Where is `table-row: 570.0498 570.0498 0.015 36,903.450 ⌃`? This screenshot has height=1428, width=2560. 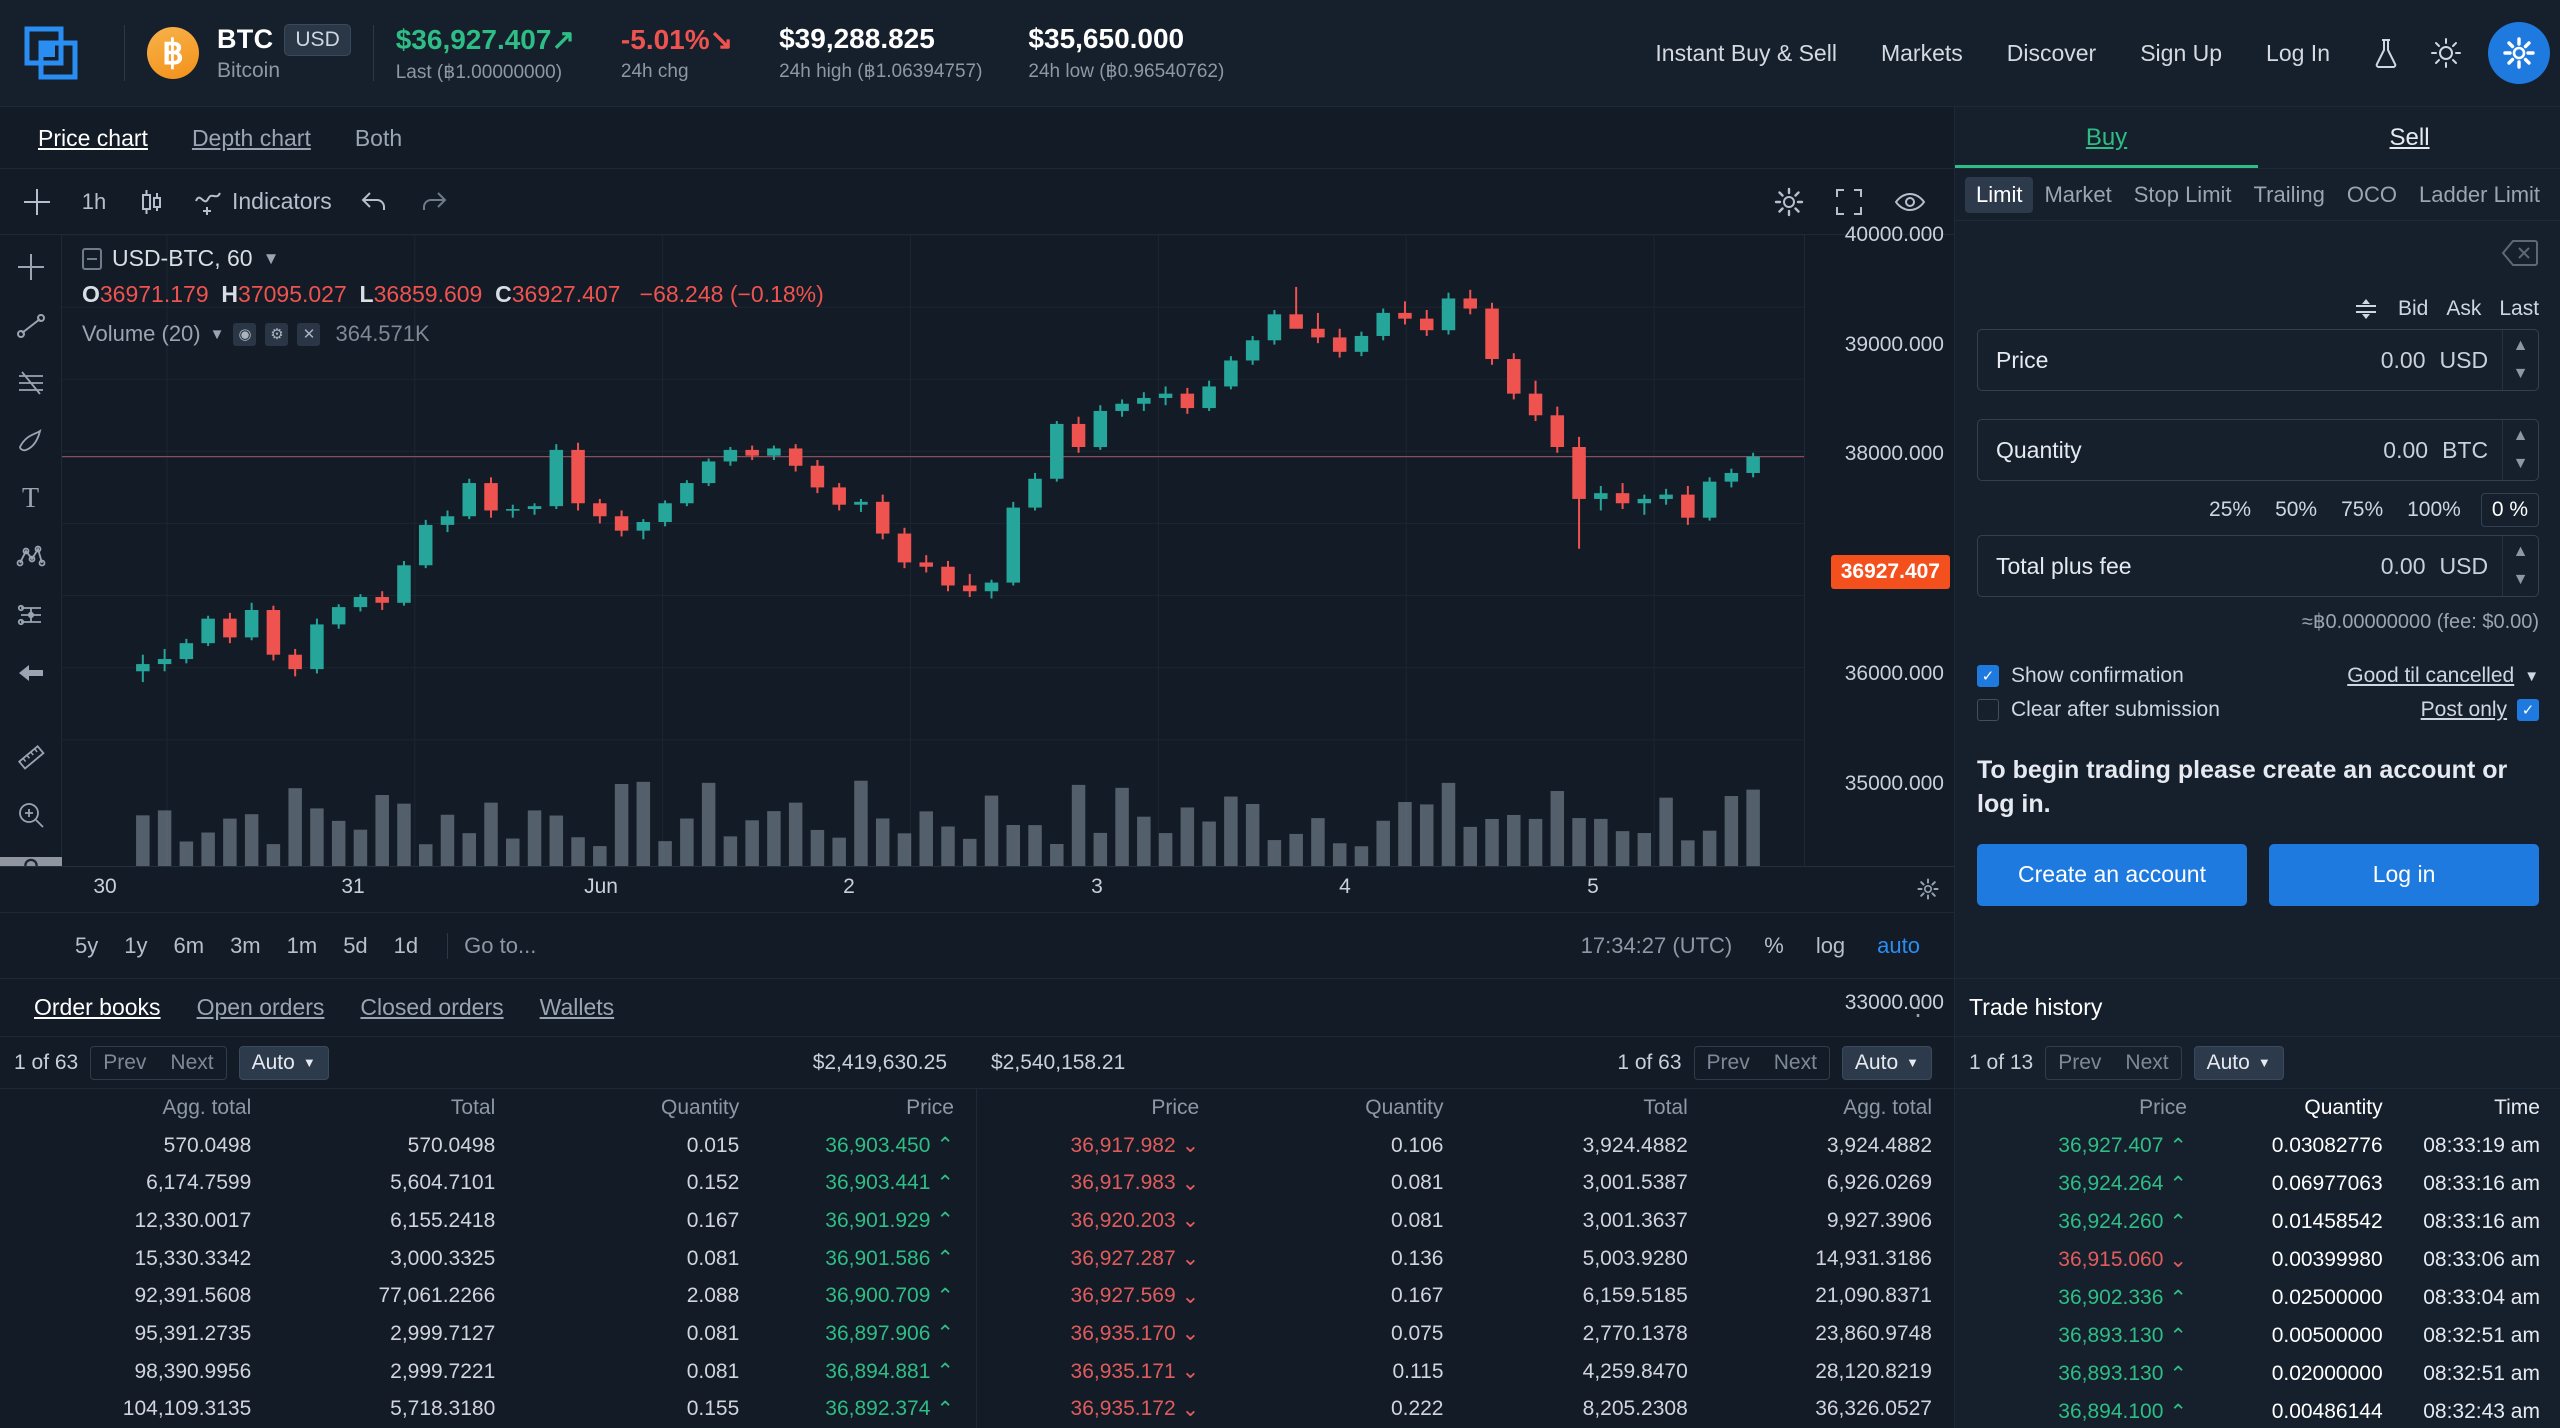 table-row: 570.0498 570.0498 0.015 36,903.450 ⌃ is located at coordinates (488, 1146).